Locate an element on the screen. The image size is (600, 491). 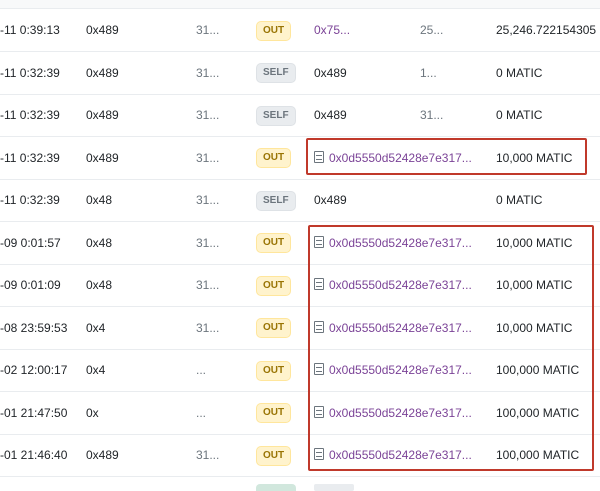
value-cell: 25,246.722154305 is located at coordinates (546, 30).